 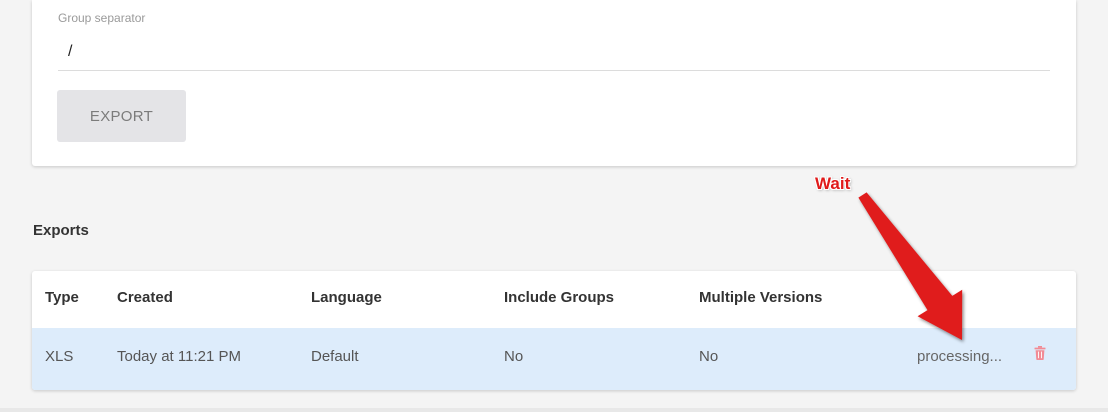 I want to click on cell-language: Default, so click(x=335, y=356).